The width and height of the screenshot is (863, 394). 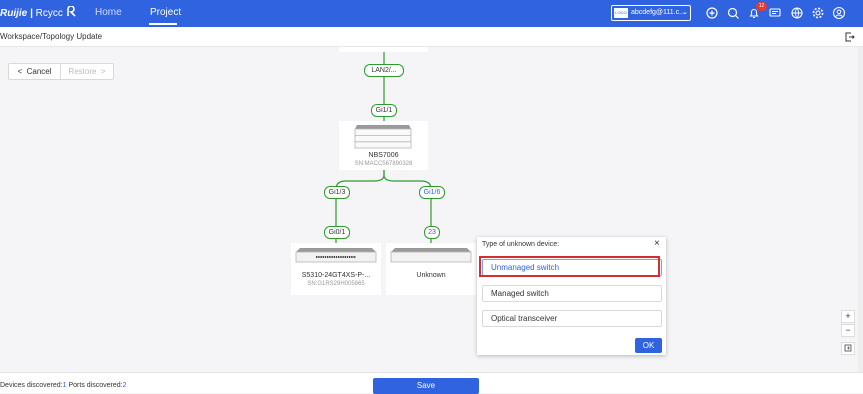 I want to click on user-icon, so click(x=839, y=13).